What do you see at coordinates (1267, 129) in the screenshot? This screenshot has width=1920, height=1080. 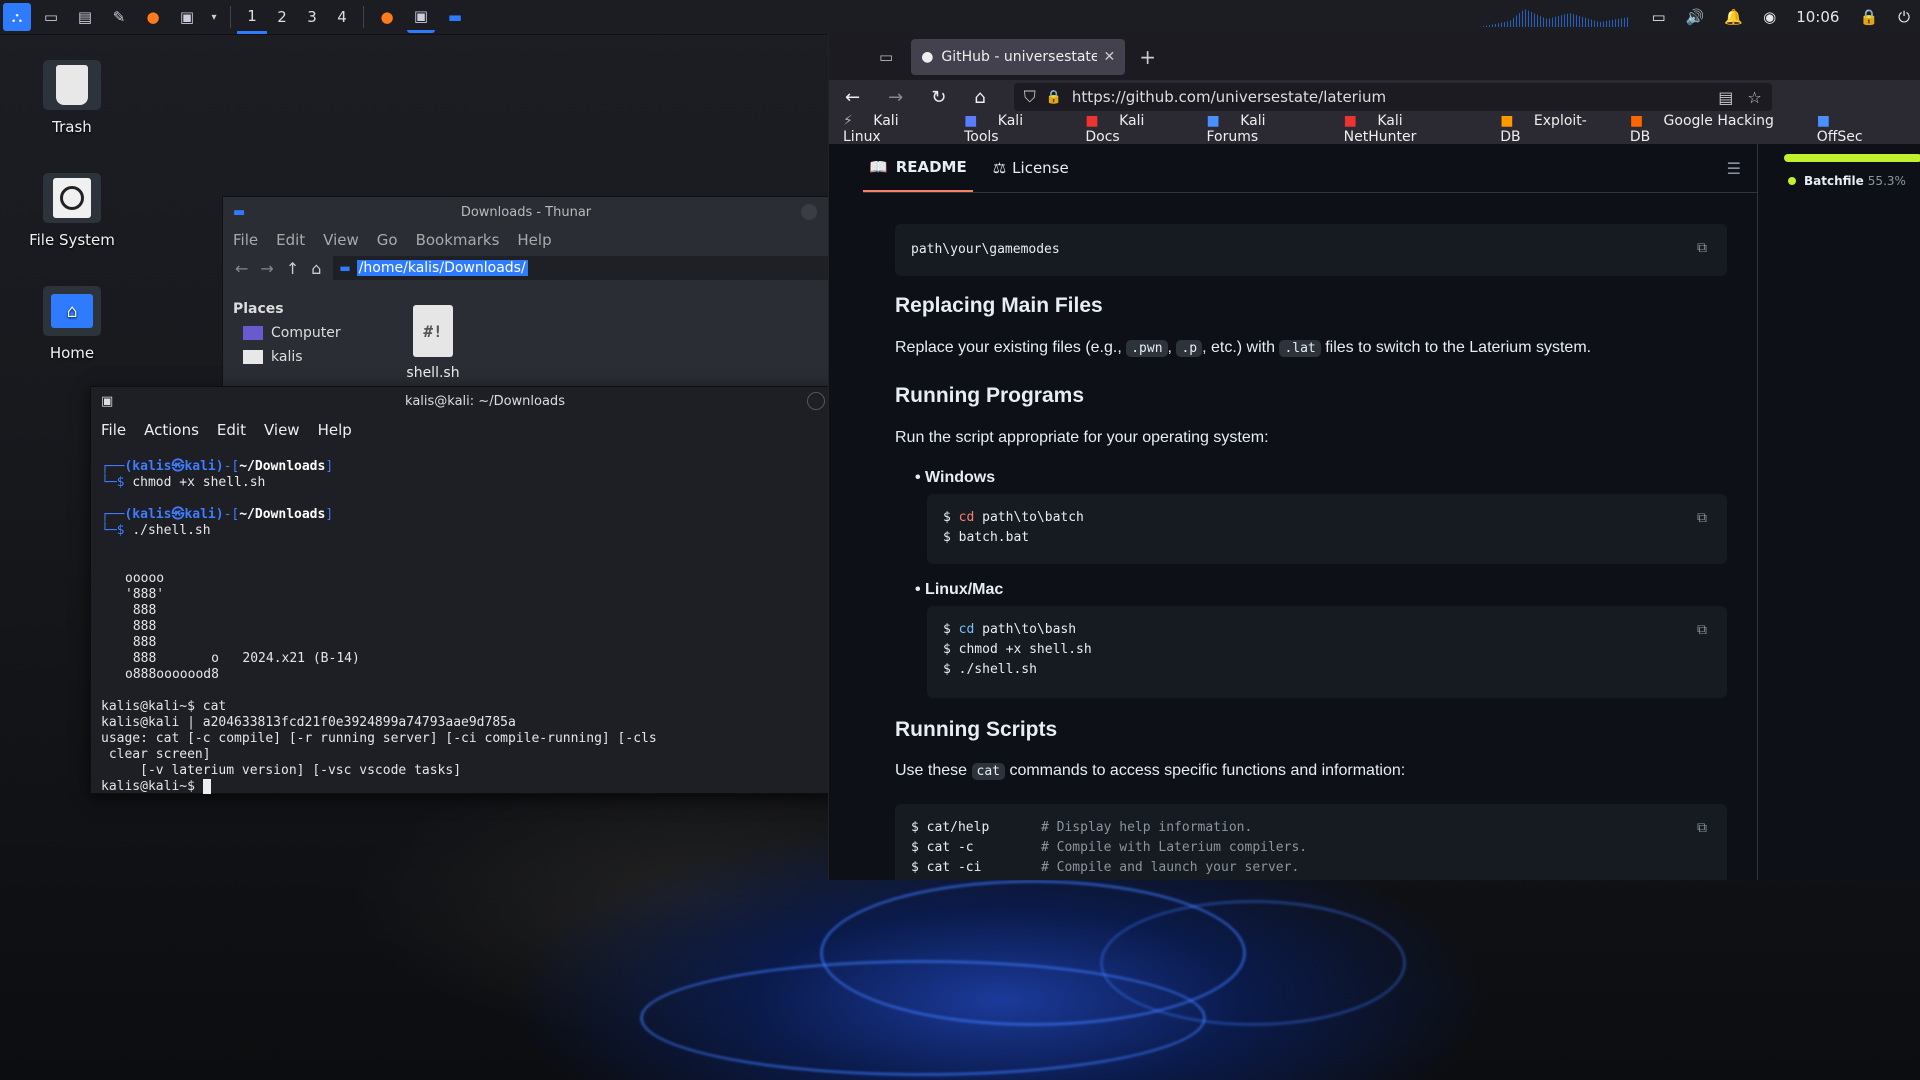 I see `bookmark-kali-forums: ■ Kali Forums` at bounding box center [1267, 129].